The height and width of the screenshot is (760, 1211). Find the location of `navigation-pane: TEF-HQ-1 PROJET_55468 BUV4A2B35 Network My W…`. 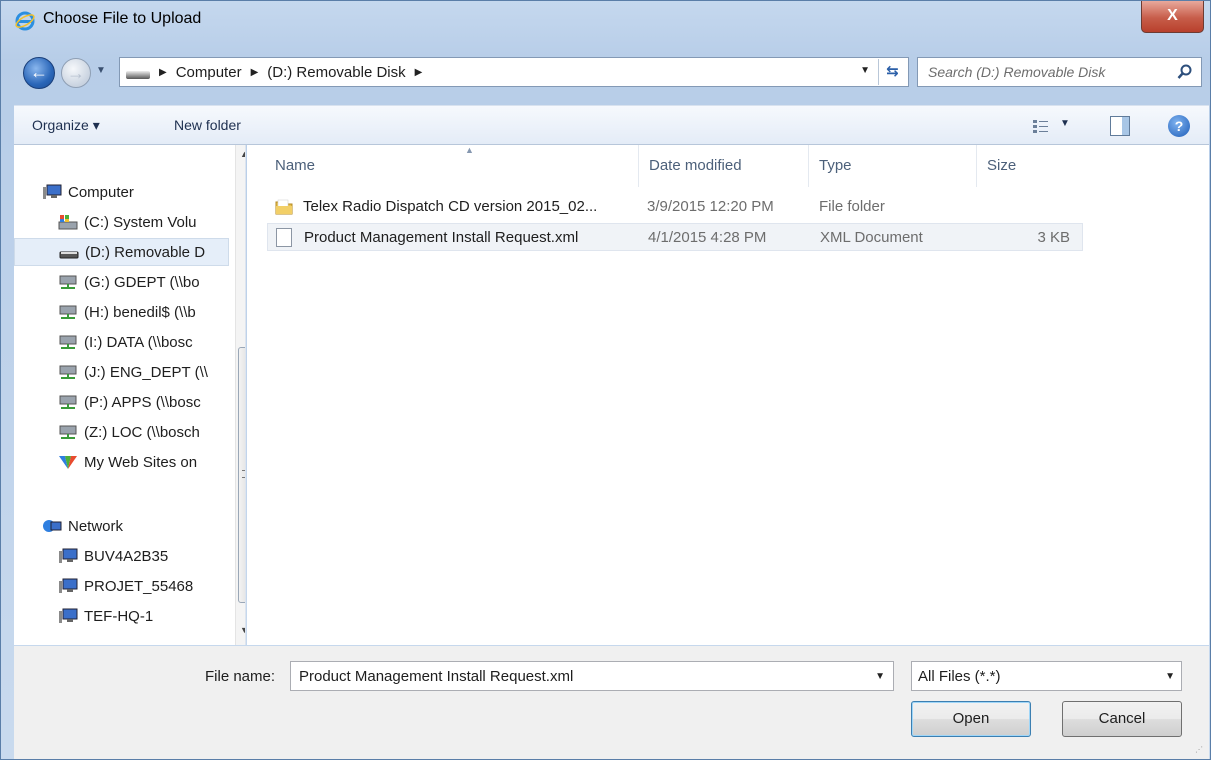

navigation-pane: TEF-HQ-1 PROJET_55468 BUV4A2B35 Network My W… is located at coordinates (130, 395).